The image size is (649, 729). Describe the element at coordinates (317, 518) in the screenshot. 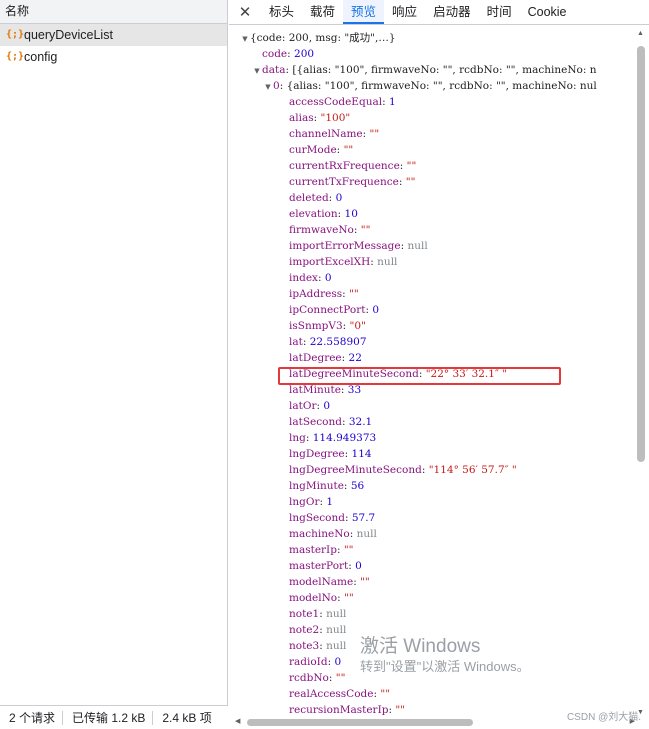

I see `json-key: lngSecond` at that location.